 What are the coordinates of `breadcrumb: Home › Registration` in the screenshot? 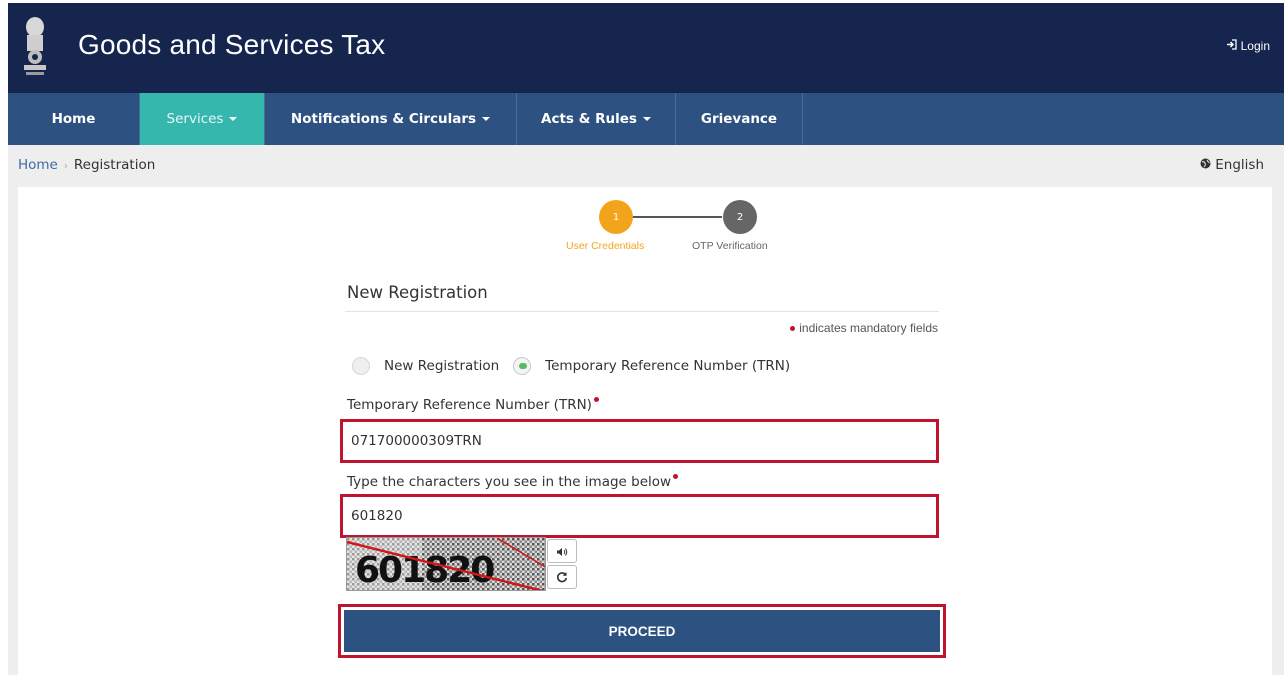 It's located at (86, 165).